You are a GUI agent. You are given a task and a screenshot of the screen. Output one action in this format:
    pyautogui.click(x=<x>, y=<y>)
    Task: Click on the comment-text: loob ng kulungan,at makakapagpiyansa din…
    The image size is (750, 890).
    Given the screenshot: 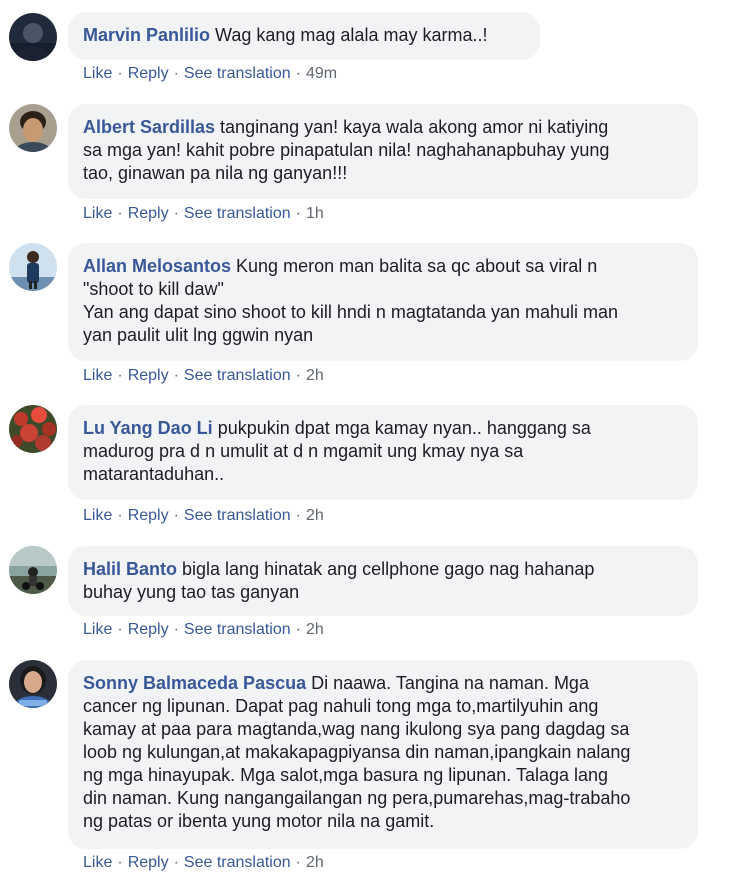 What is the action you would take?
    pyautogui.click(x=357, y=752)
    